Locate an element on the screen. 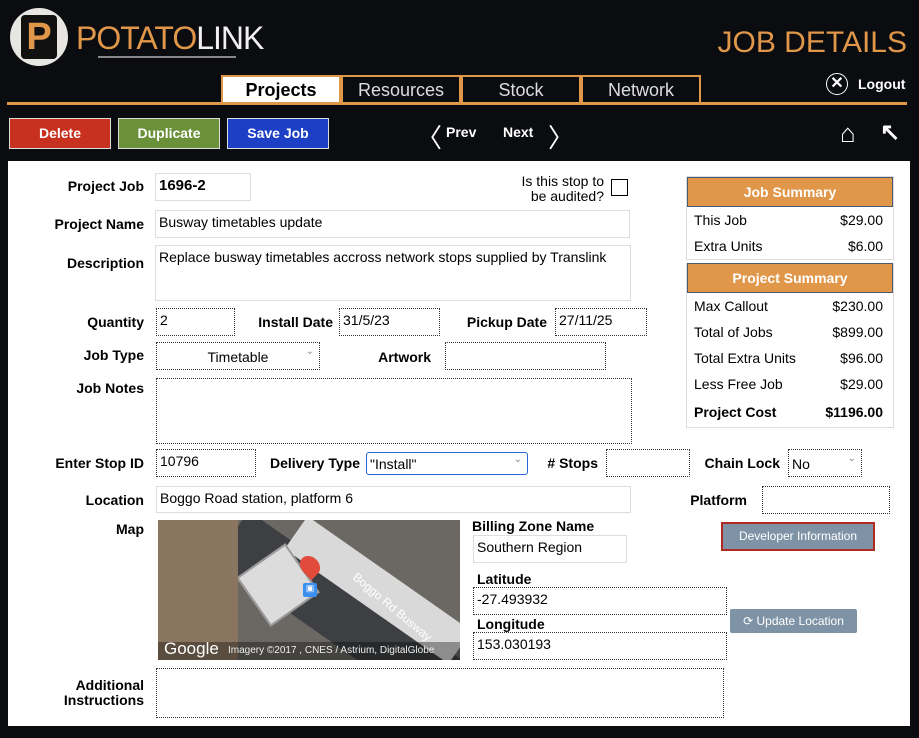 The width and height of the screenshot is (919, 738). chevron-left-icon: 〈 is located at coordinates (429, 136).